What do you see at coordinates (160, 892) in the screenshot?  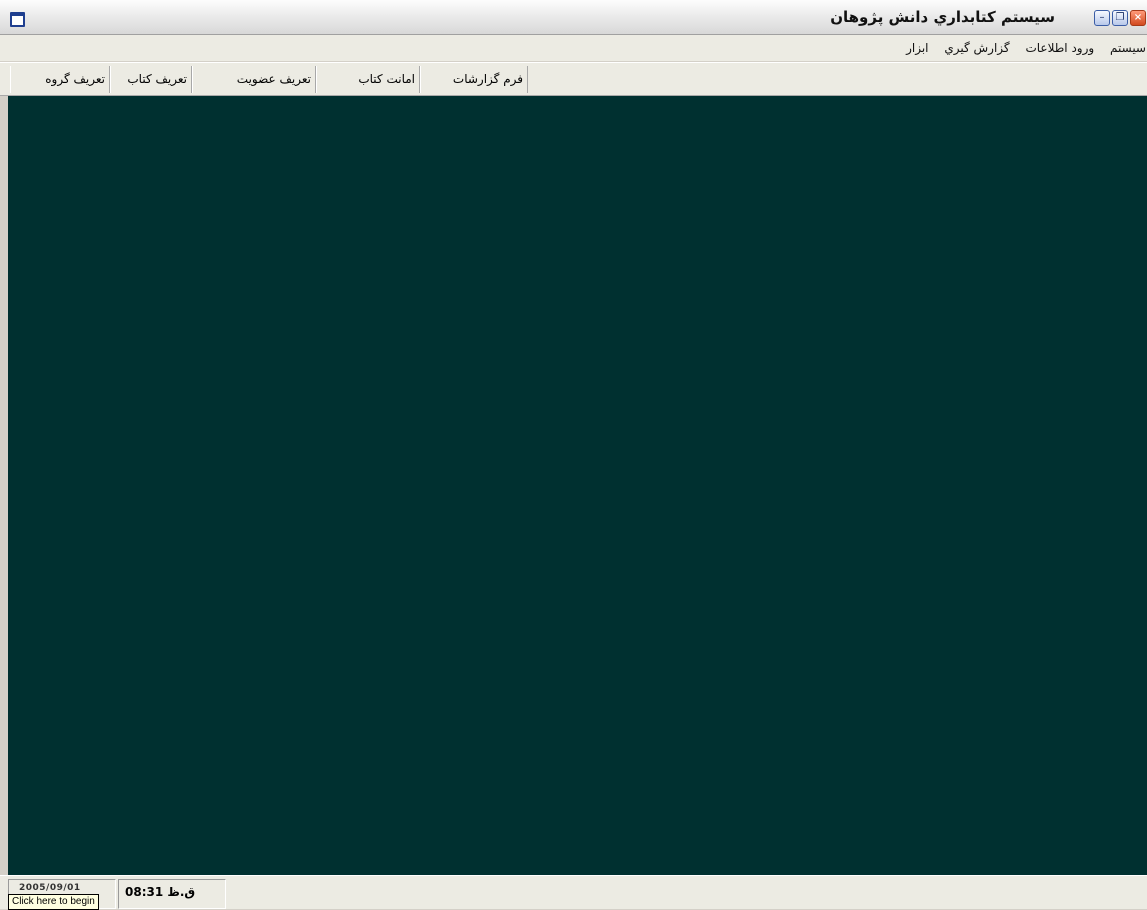 I see `status-time: ق.ظ 08:31` at bounding box center [160, 892].